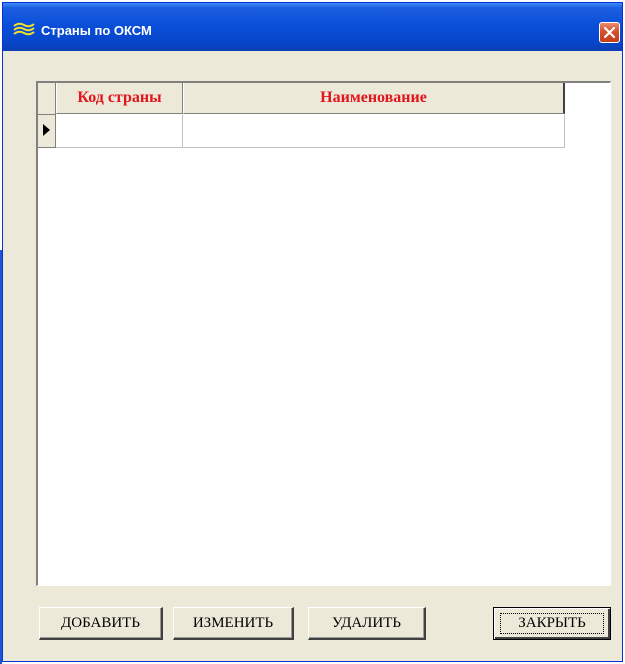  Describe the element at coordinates (47, 99) in the screenshot. I see `grid-header-corner` at that location.